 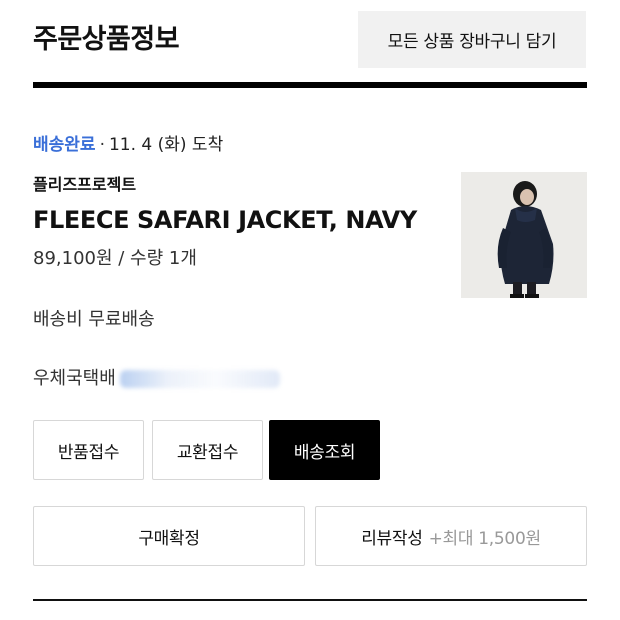 I want to click on product-image, so click(x=524, y=235).